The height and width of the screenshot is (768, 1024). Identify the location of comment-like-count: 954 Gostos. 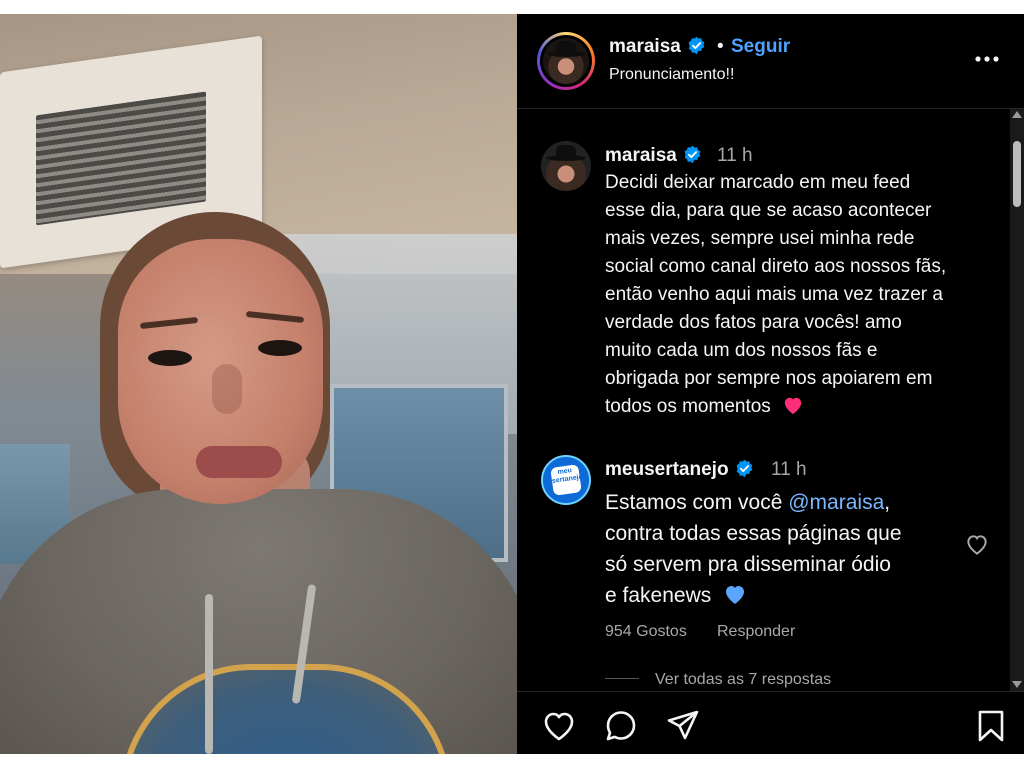
(646, 632).